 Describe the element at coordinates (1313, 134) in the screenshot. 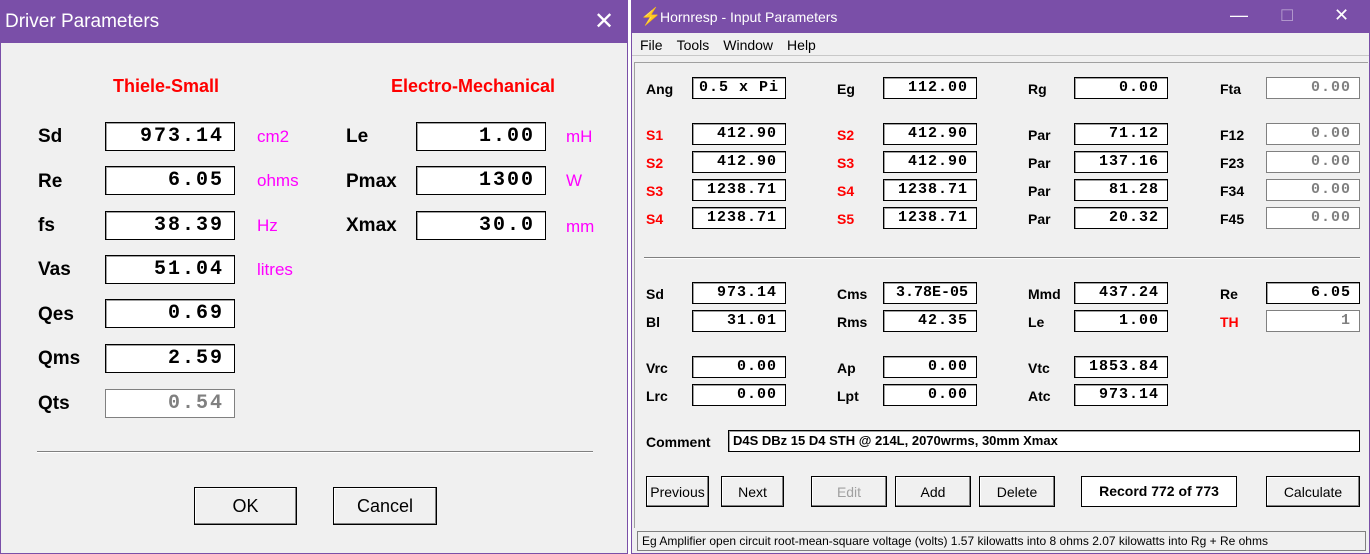

I see `f12-field: 0.00` at that location.